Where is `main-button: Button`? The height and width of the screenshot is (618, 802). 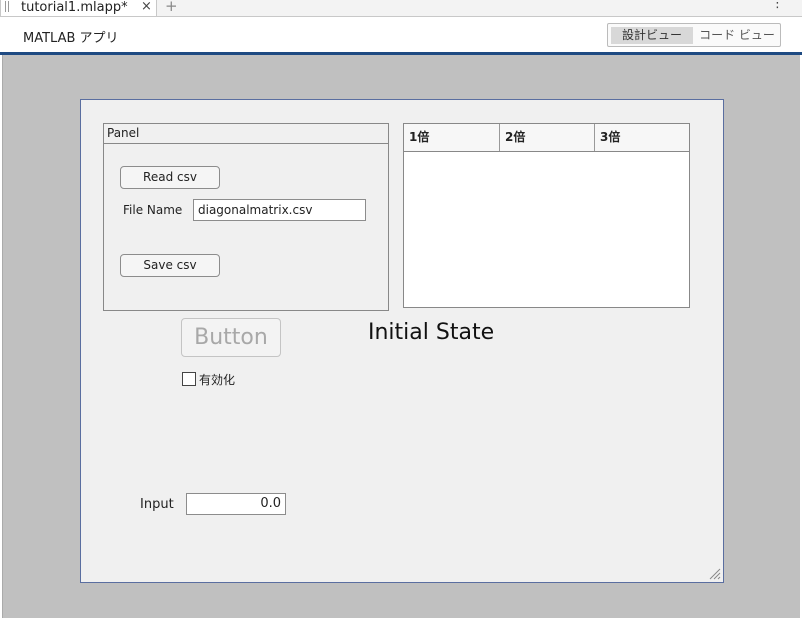 main-button: Button is located at coordinates (231, 337).